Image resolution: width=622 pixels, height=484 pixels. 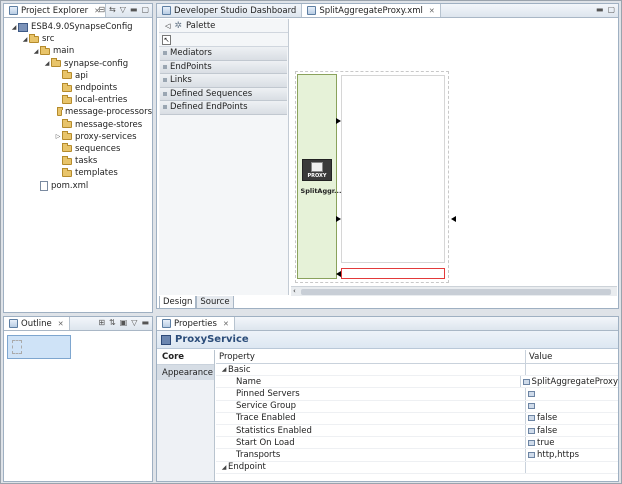 I want to click on selection-tool: ↖, so click(x=223, y=40).